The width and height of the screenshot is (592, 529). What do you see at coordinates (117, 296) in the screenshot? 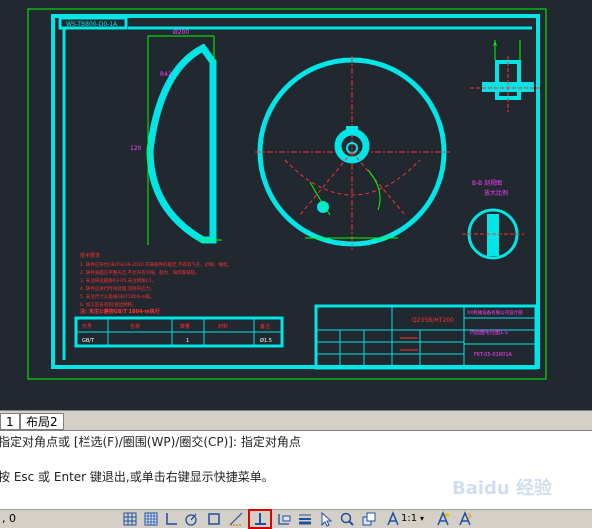
I see `note-5: 5. 未注尺寸公差按GB/T1804-m级。` at bounding box center [117, 296].